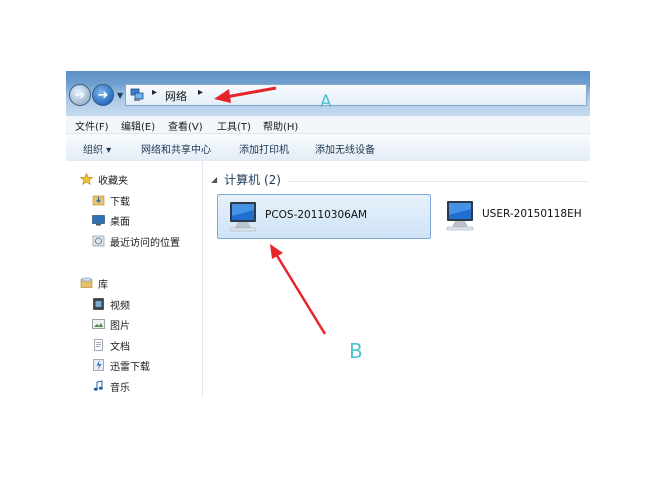 The height and width of the screenshot is (493, 646). I want to click on recent-pages-dropdown: ▼, so click(120, 95).